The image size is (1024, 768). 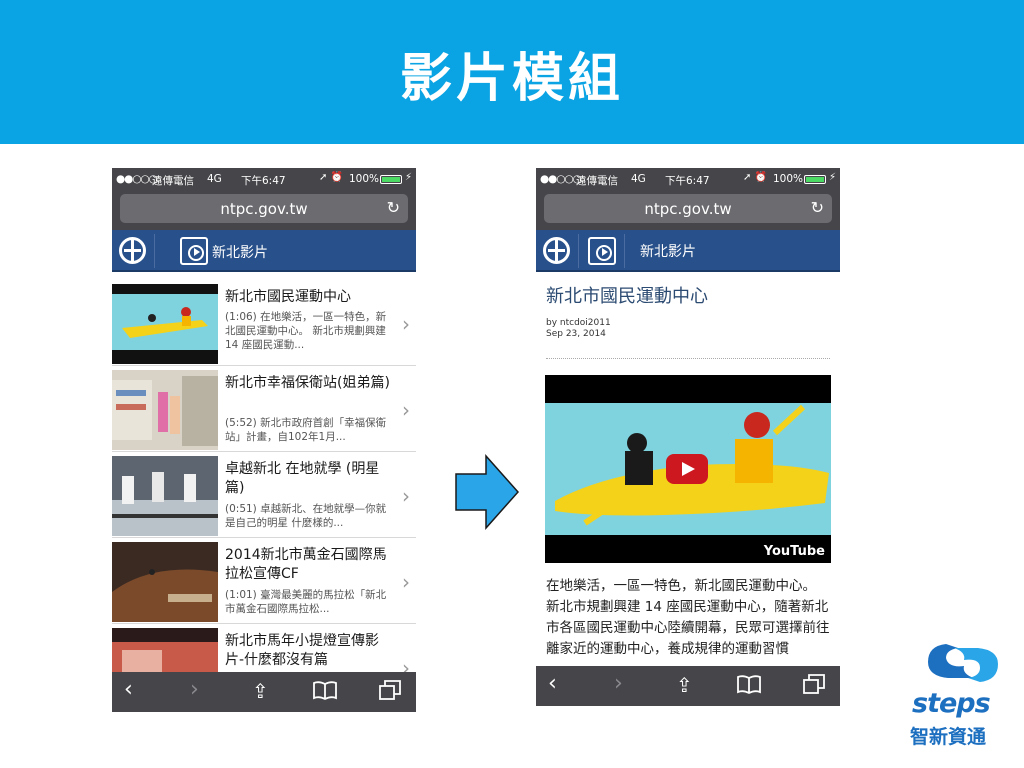 What do you see at coordinates (951, 703) in the screenshot?
I see `steps-wordmark: steps` at bounding box center [951, 703].